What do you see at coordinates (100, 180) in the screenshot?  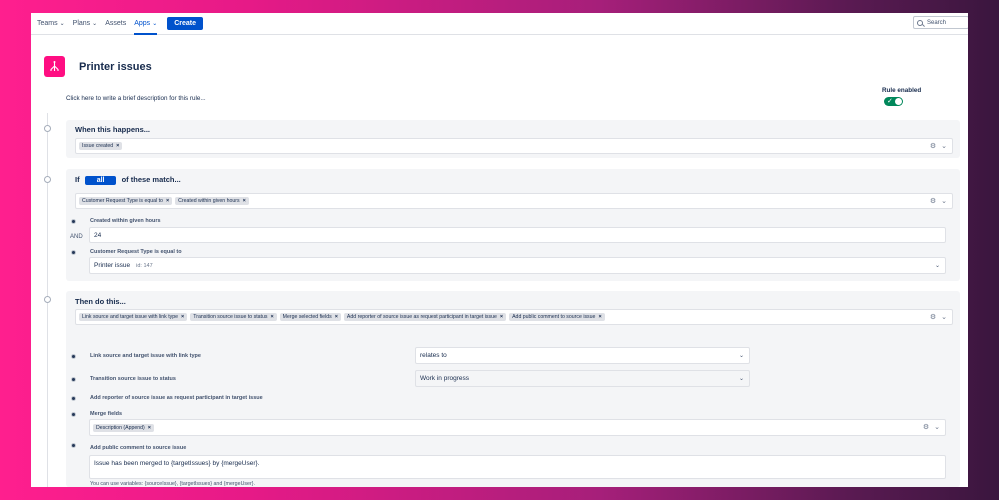 I see `condition-mode-select: all` at bounding box center [100, 180].